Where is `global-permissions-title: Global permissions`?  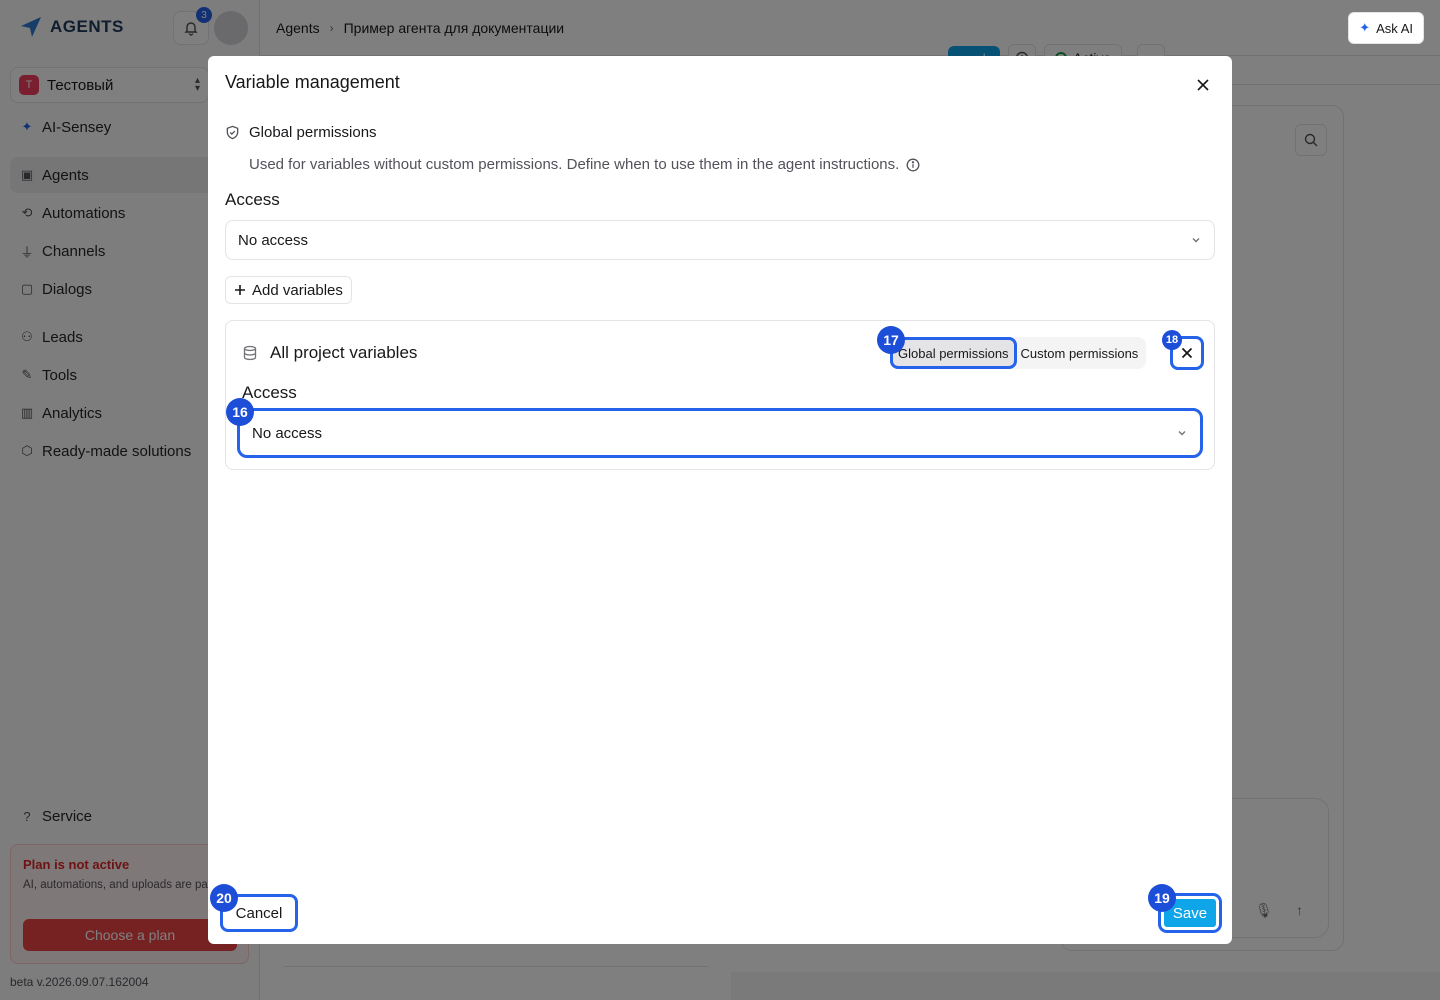
global-permissions-title: Global permissions is located at coordinates (313, 132).